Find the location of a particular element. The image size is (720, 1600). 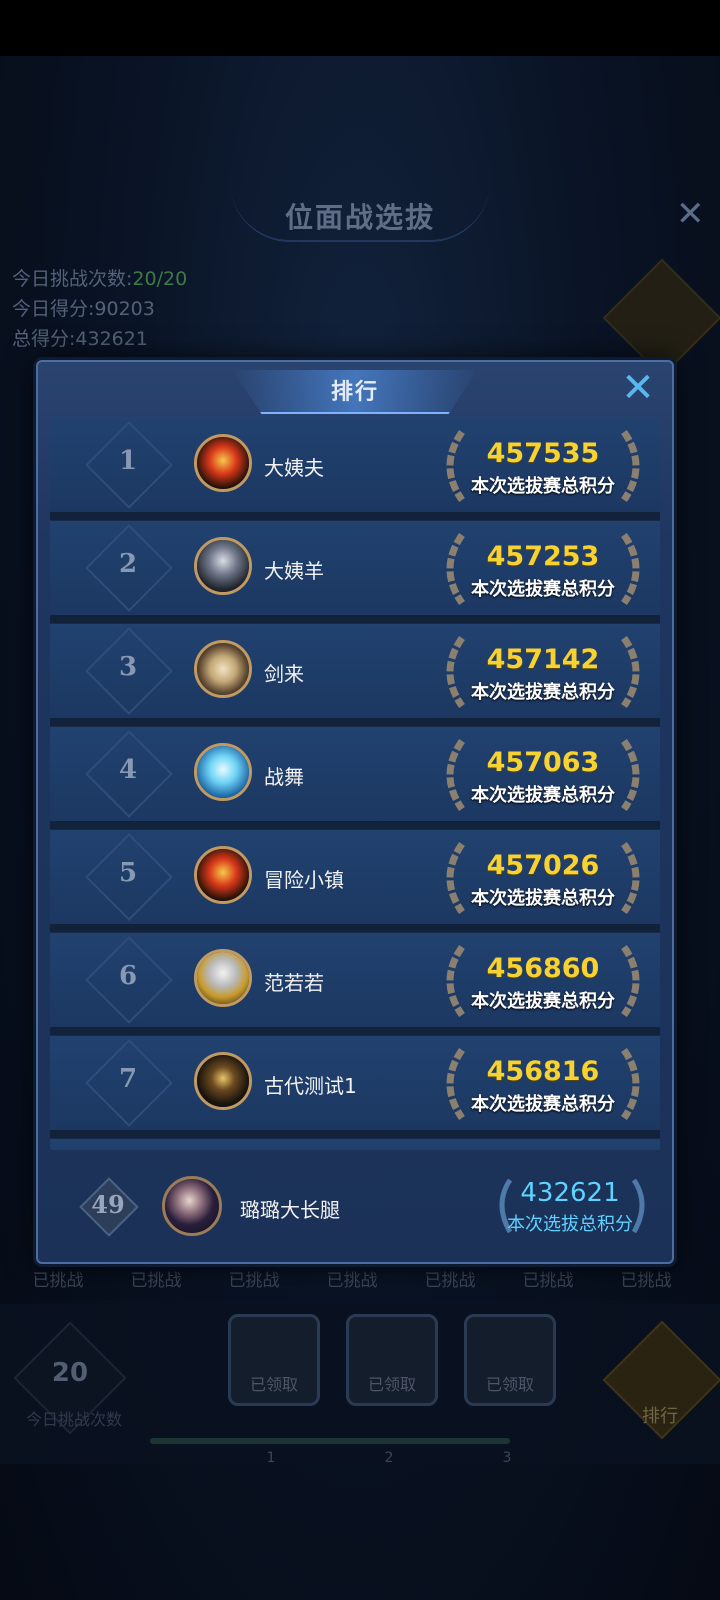

player-name: 剑来 is located at coordinates (284, 674).